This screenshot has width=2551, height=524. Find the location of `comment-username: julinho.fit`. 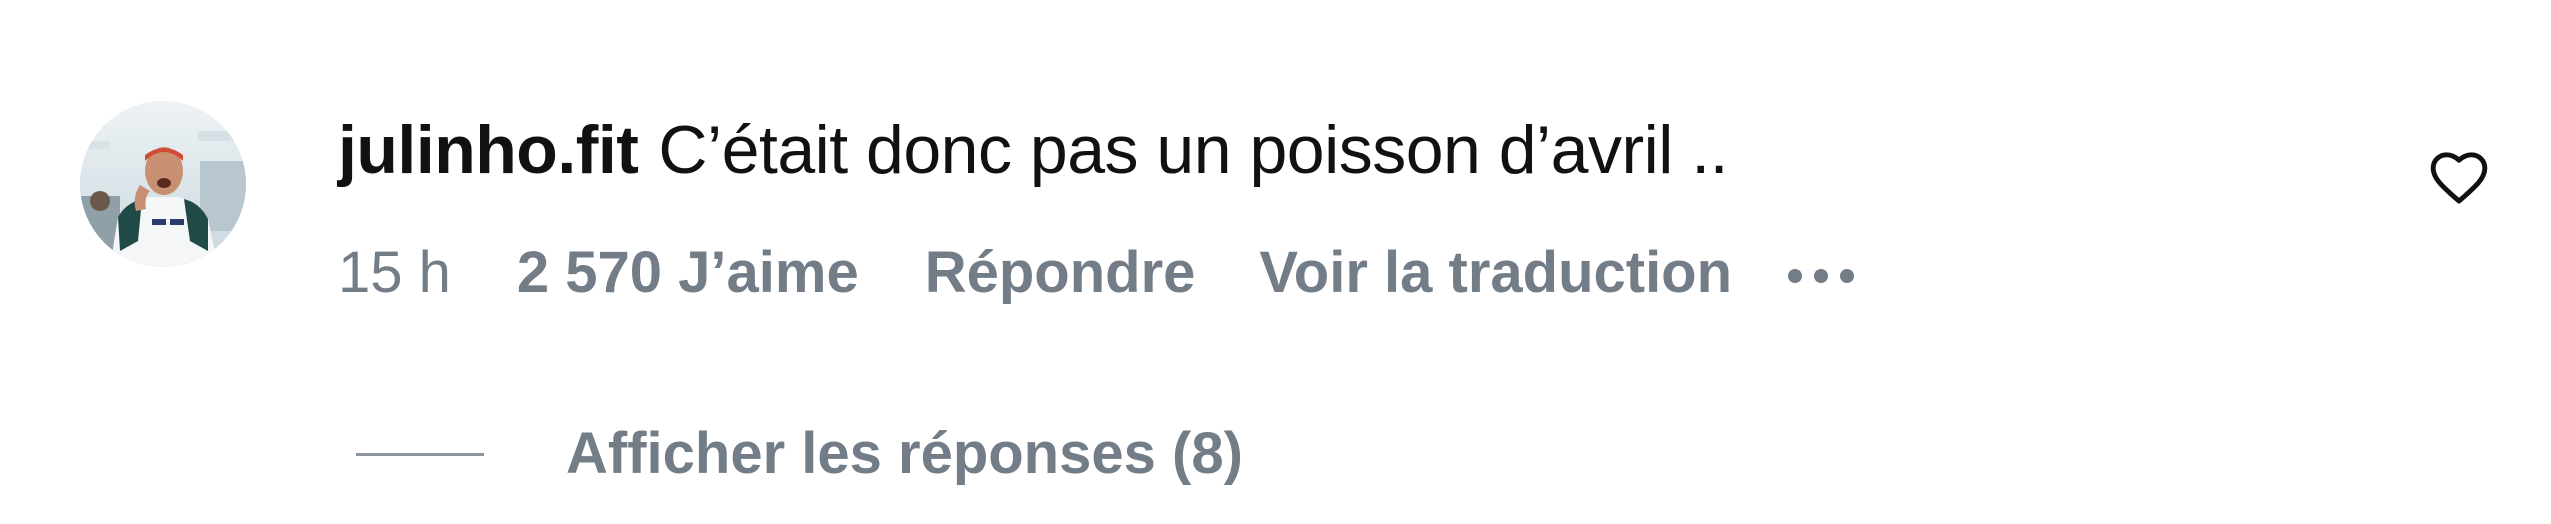

comment-username: julinho.fit is located at coordinates (488, 150).